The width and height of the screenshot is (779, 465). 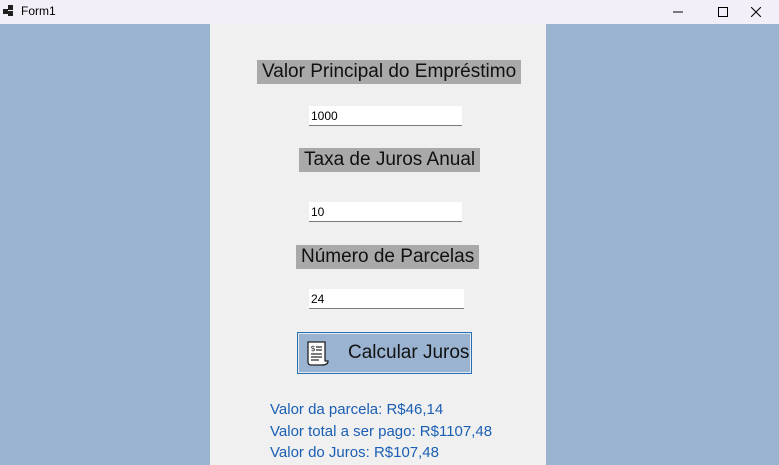 I want to click on app-icon, so click(x=9, y=11).